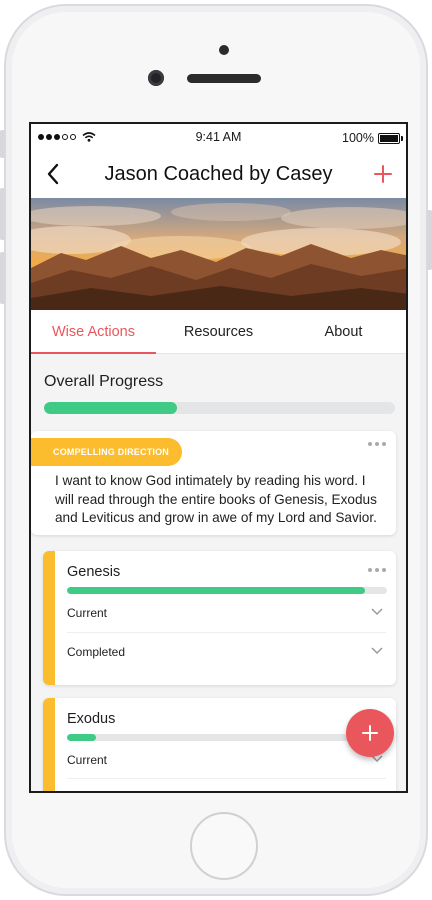 The width and height of the screenshot is (432, 900). What do you see at coordinates (94, 572) in the screenshot?
I see `book-title: Genesis` at bounding box center [94, 572].